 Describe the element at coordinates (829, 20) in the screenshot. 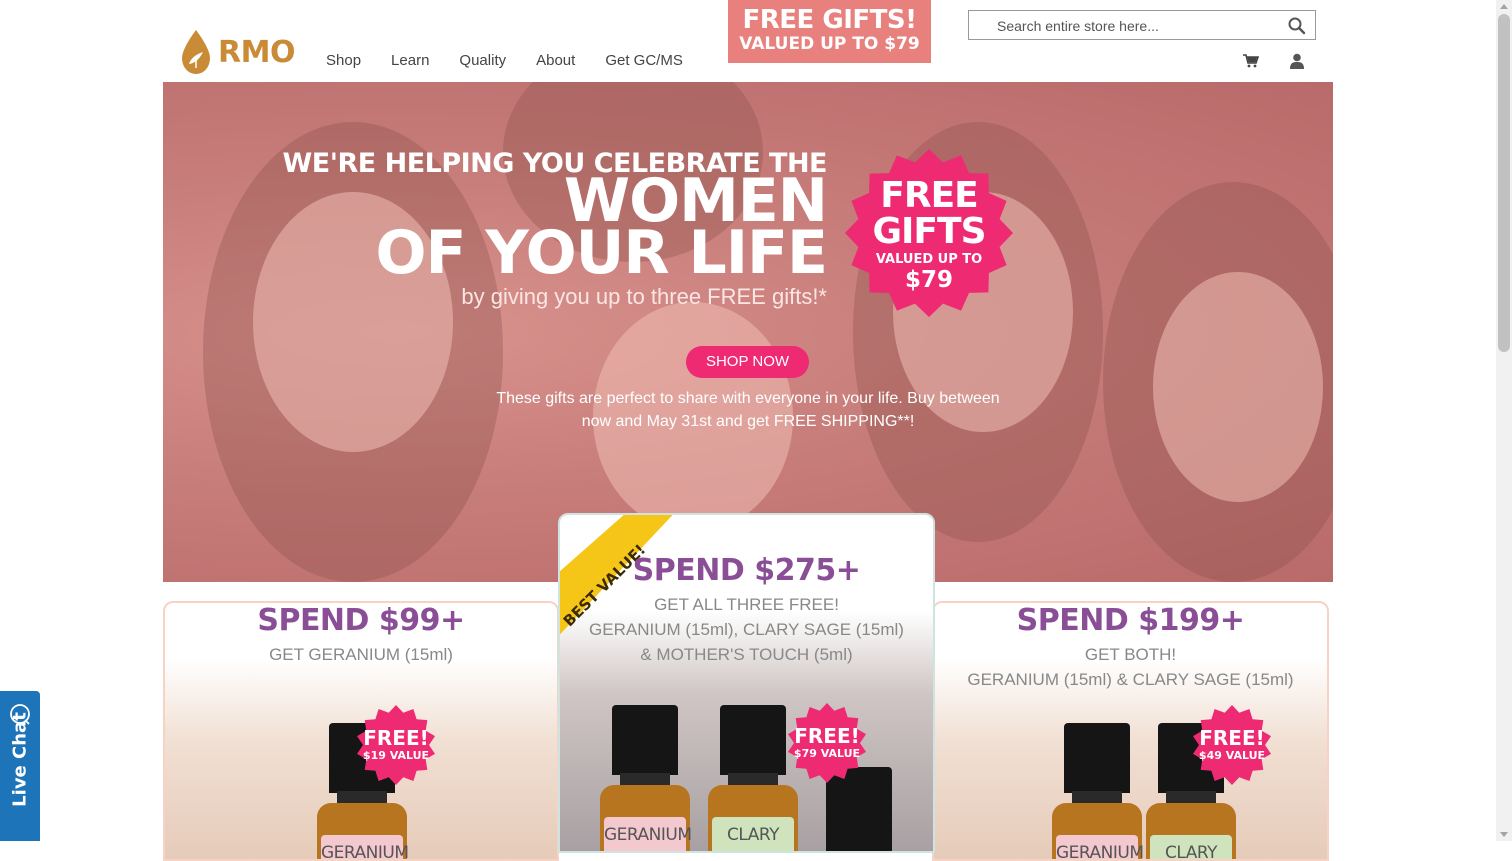

I see `promo-title: FREE GIFTS!` at that location.